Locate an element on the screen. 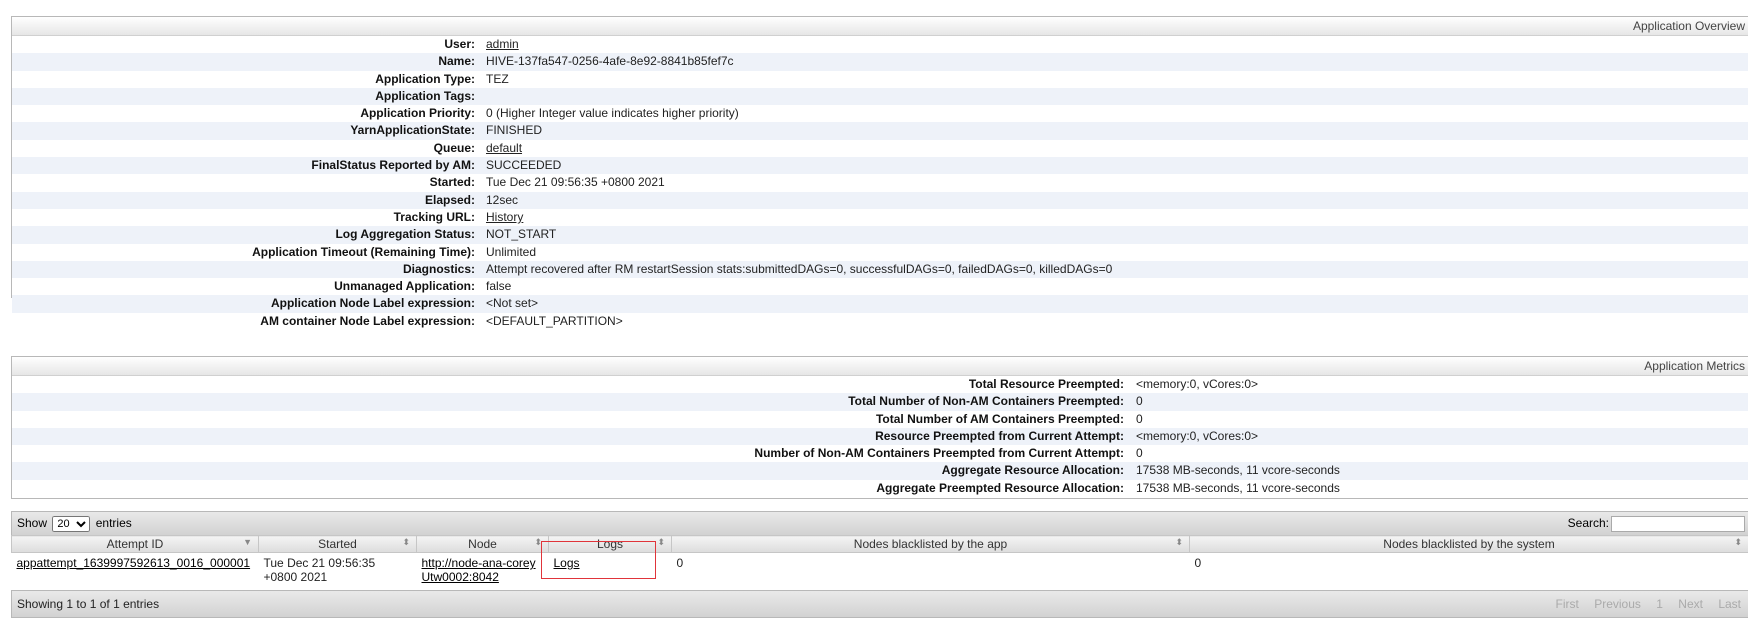 This screenshot has width=1748, height=630. blacklisted-system-cell: 0 is located at coordinates (1198, 563).